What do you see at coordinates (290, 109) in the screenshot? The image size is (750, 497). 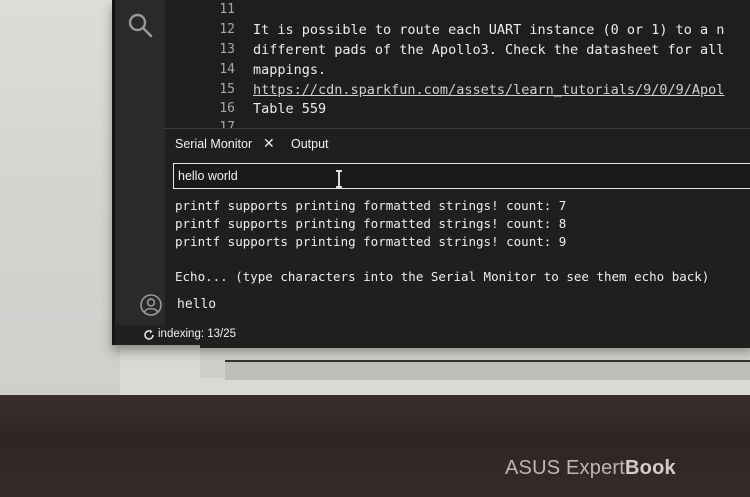 I see `code-text: Table 559` at bounding box center [290, 109].